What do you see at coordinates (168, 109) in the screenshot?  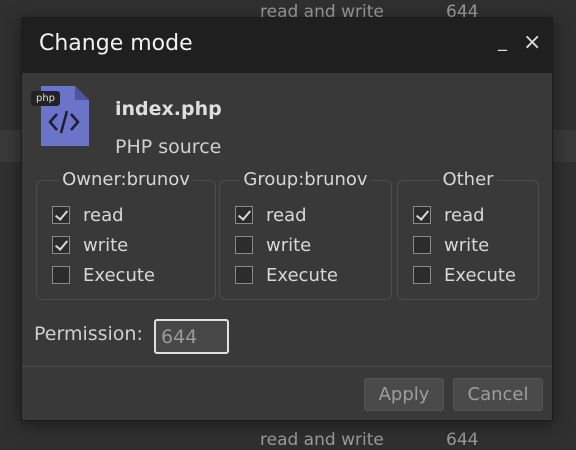 I see `file-name: index.php` at bounding box center [168, 109].